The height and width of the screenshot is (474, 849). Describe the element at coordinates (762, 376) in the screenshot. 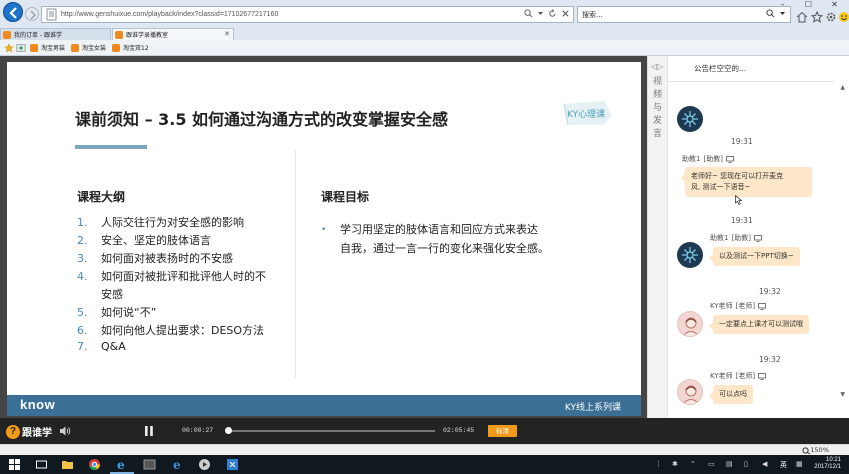

I see `monitor-icon` at that location.